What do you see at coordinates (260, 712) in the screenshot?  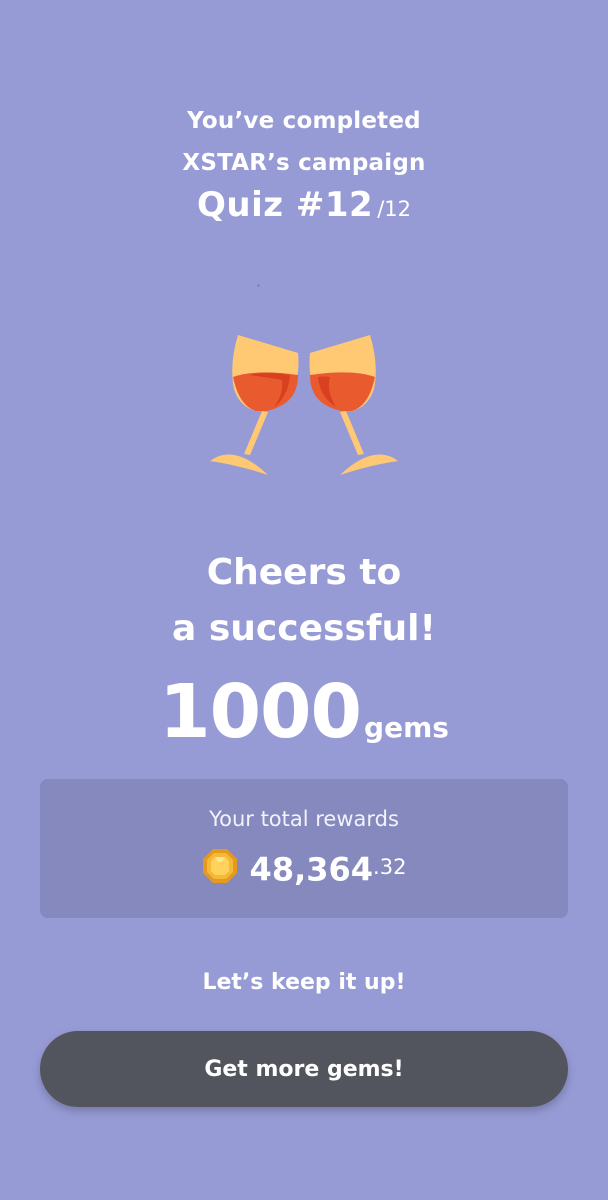 I see `gems-amount: 1000` at bounding box center [260, 712].